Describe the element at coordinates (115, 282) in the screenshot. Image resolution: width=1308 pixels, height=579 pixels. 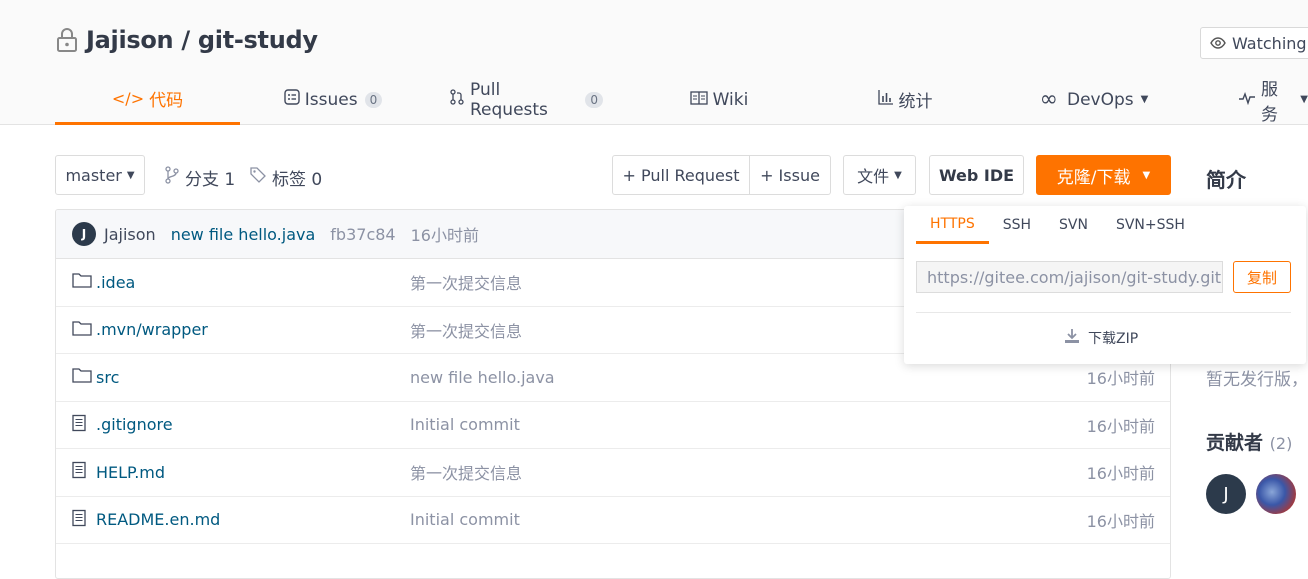
I see `file-name: .idea` at that location.